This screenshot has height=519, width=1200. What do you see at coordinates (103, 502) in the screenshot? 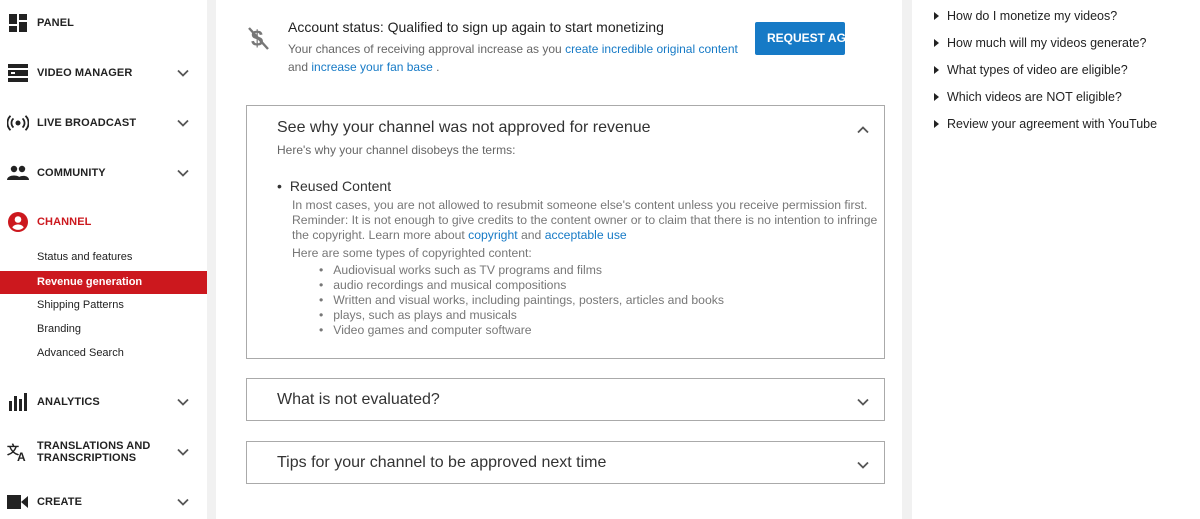
I see `nav-create: CREATE` at bounding box center [103, 502].